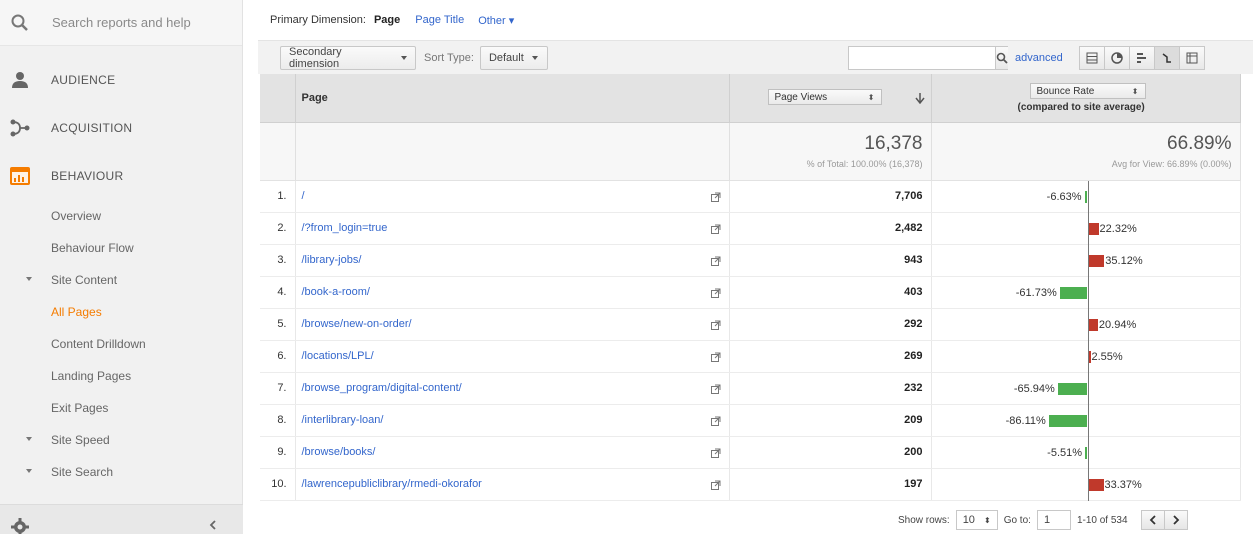  Describe the element at coordinates (20, 128) in the screenshot. I see `acquisition-icon` at that location.